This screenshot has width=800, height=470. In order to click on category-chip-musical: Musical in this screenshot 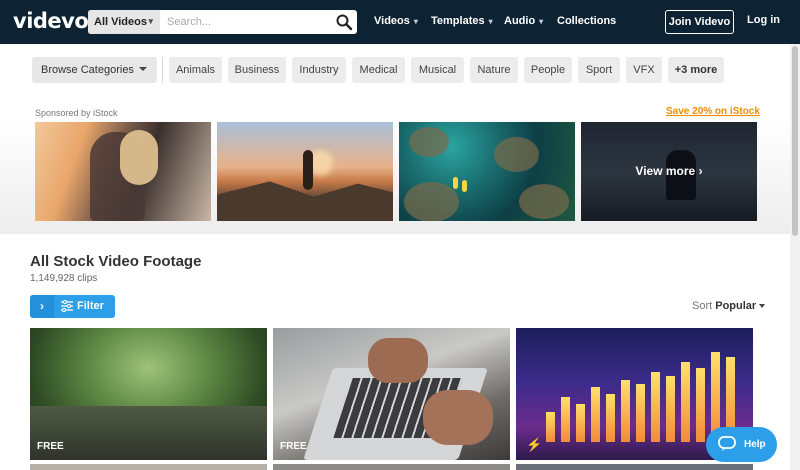, I will do `click(437, 70)`.